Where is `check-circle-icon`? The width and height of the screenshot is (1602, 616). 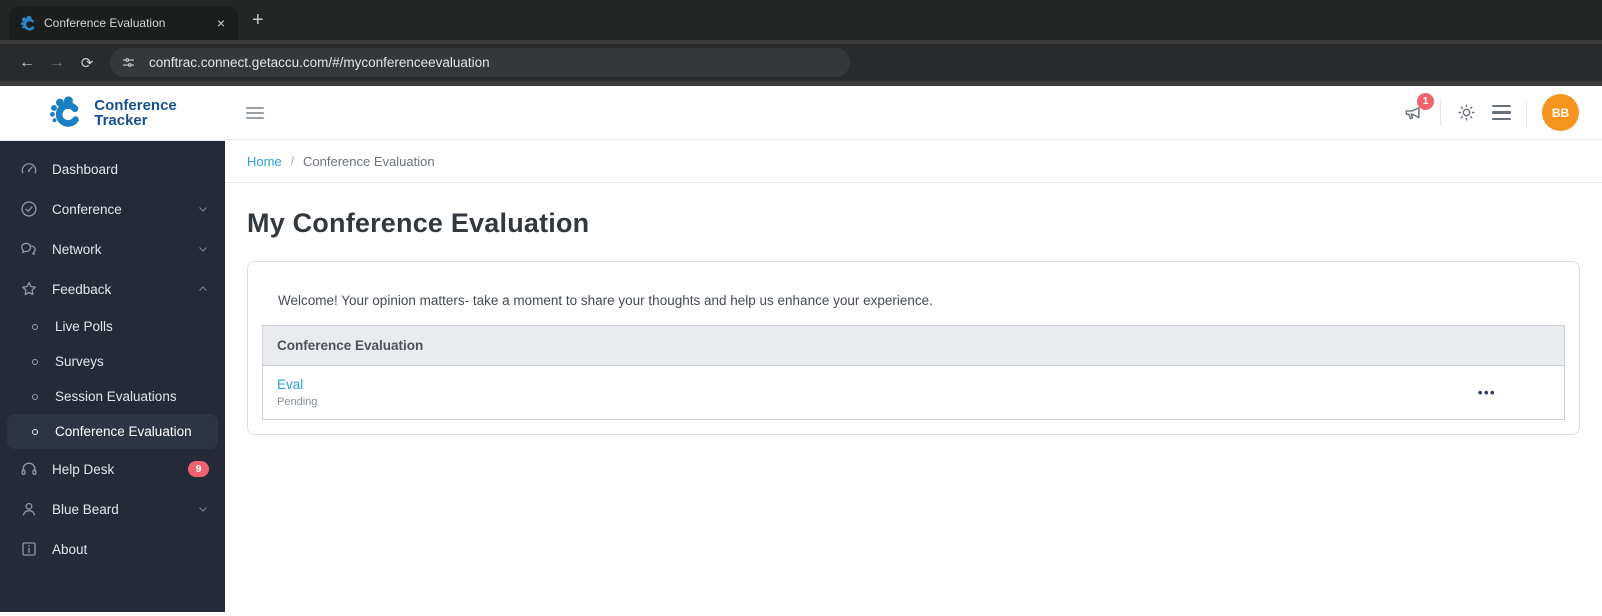 check-circle-icon is located at coordinates (29, 209).